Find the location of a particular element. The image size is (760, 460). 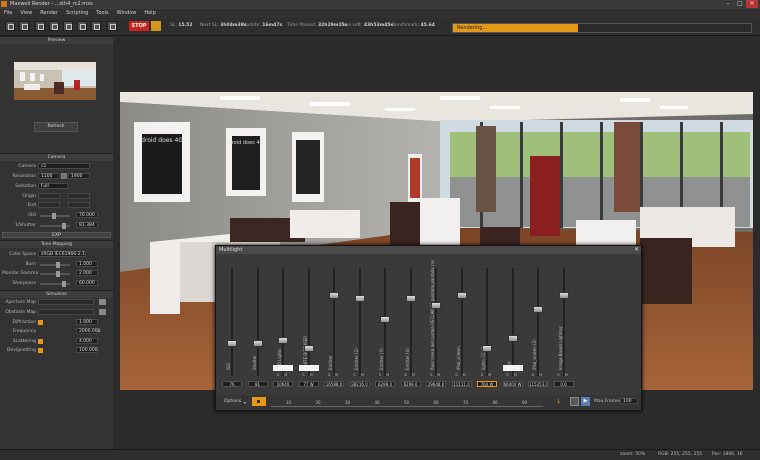

open-icon is located at coordinates (10, 26).